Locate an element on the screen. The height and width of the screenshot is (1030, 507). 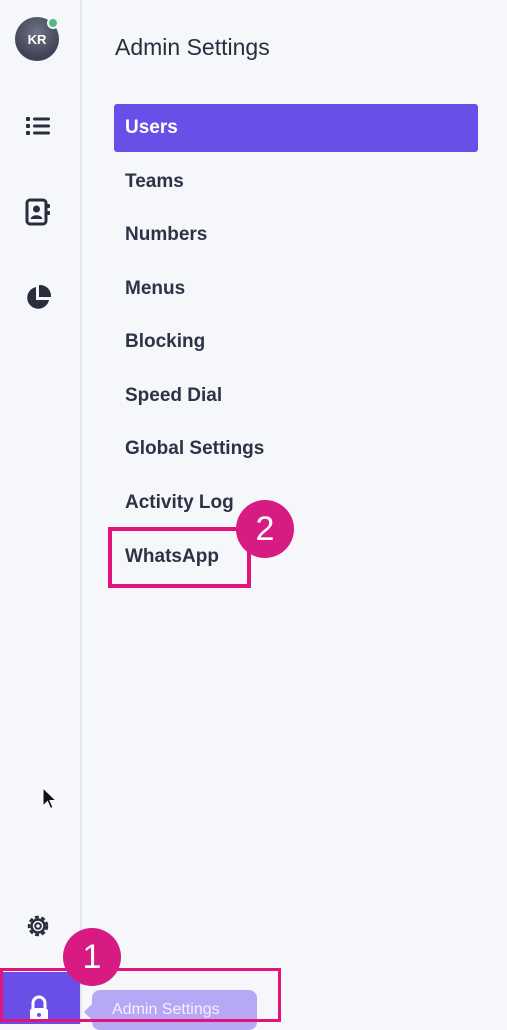
list-icon is located at coordinates (38, 126).